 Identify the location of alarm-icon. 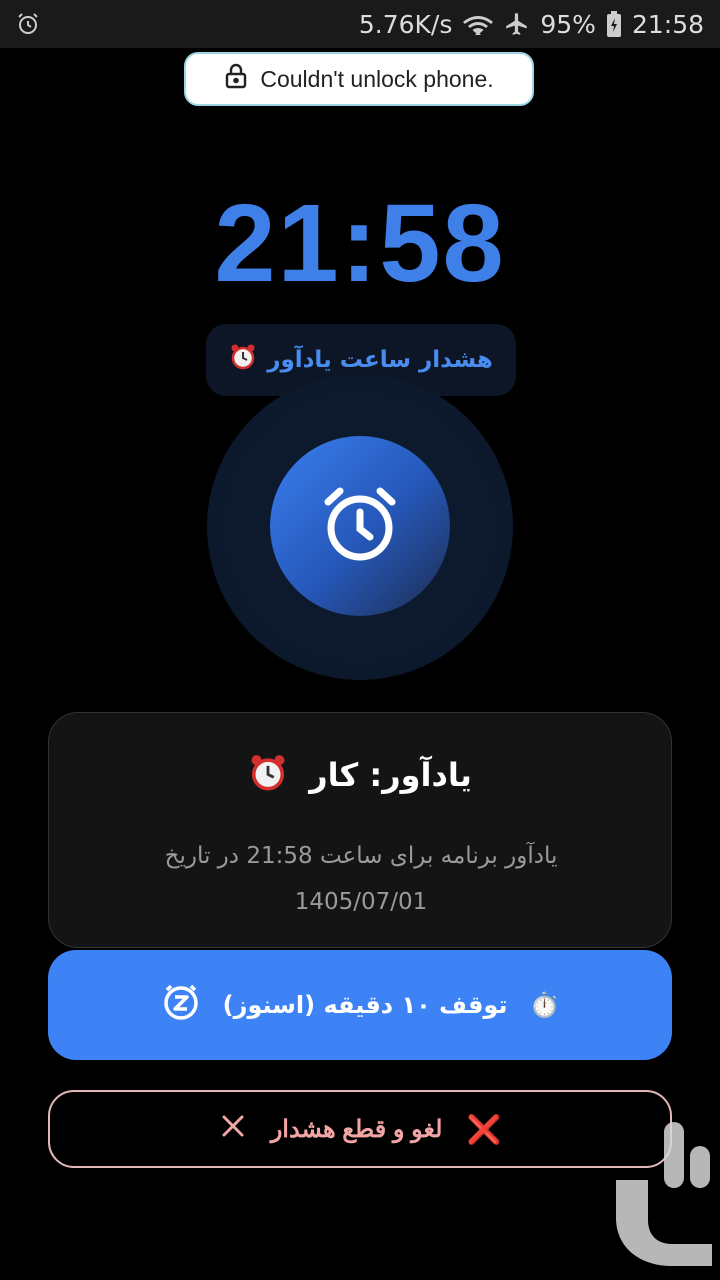
(28, 24).